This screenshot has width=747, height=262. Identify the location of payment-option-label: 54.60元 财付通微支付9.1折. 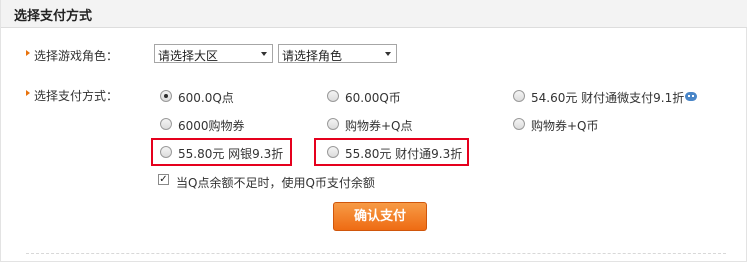
(608, 98).